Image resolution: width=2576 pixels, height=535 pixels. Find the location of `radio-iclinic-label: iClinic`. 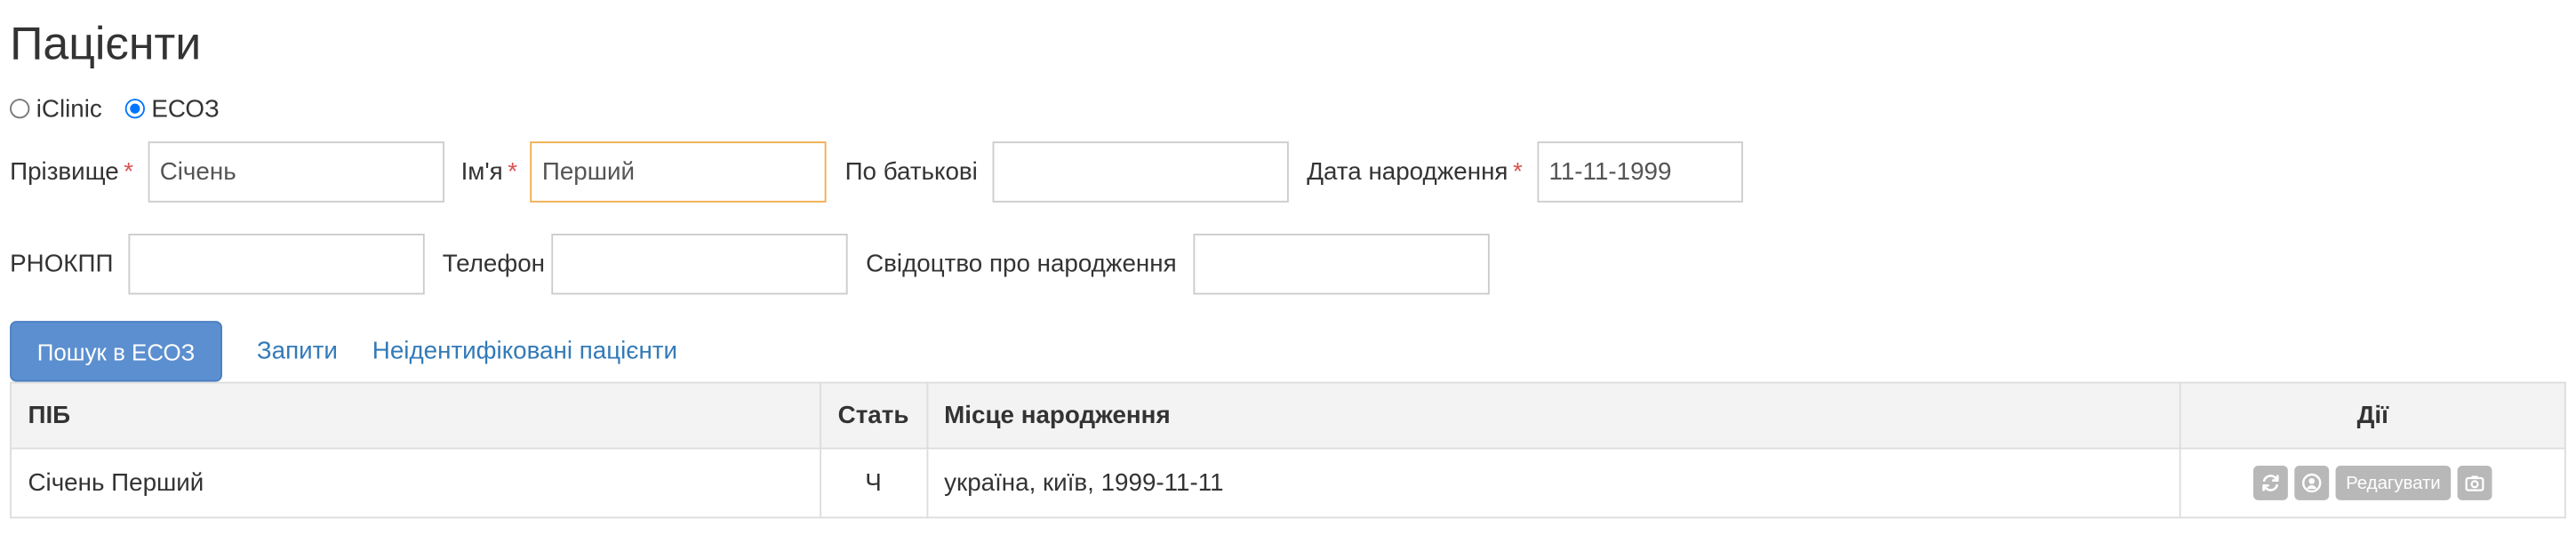

radio-iclinic-label: iClinic is located at coordinates (69, 108).